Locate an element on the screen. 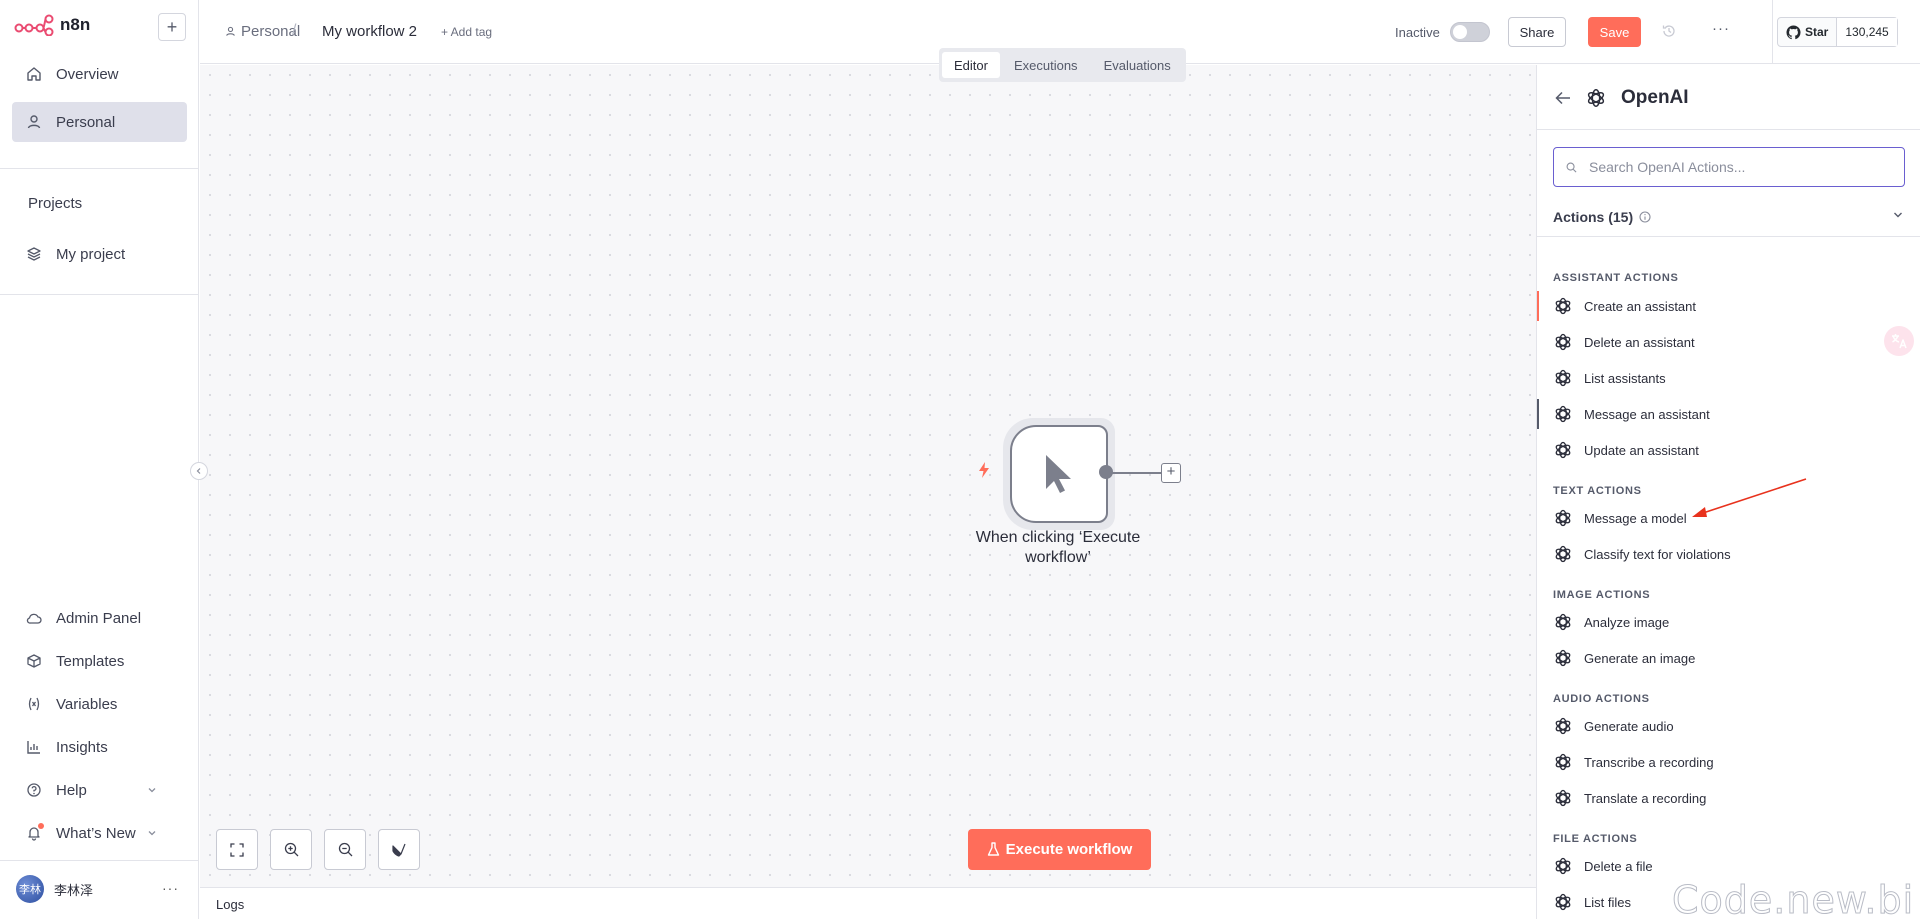  cursor-pointer-icon is located at coordinates (1058, 474).